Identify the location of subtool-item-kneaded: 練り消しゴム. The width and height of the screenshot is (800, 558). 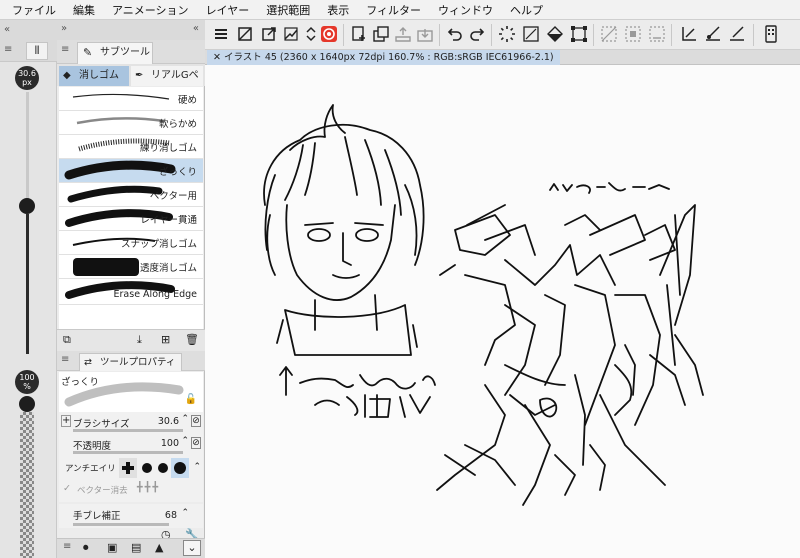
(131, 147).